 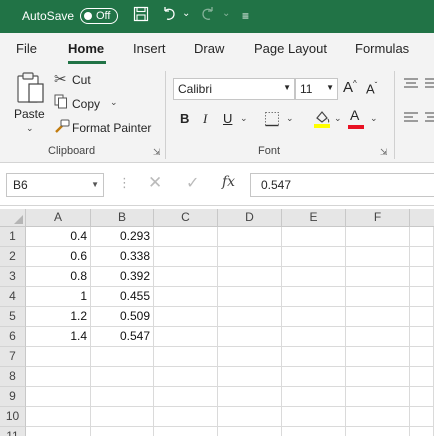 I want to click on tab-page-layout: Page Layout, so click(x=290, y=48).